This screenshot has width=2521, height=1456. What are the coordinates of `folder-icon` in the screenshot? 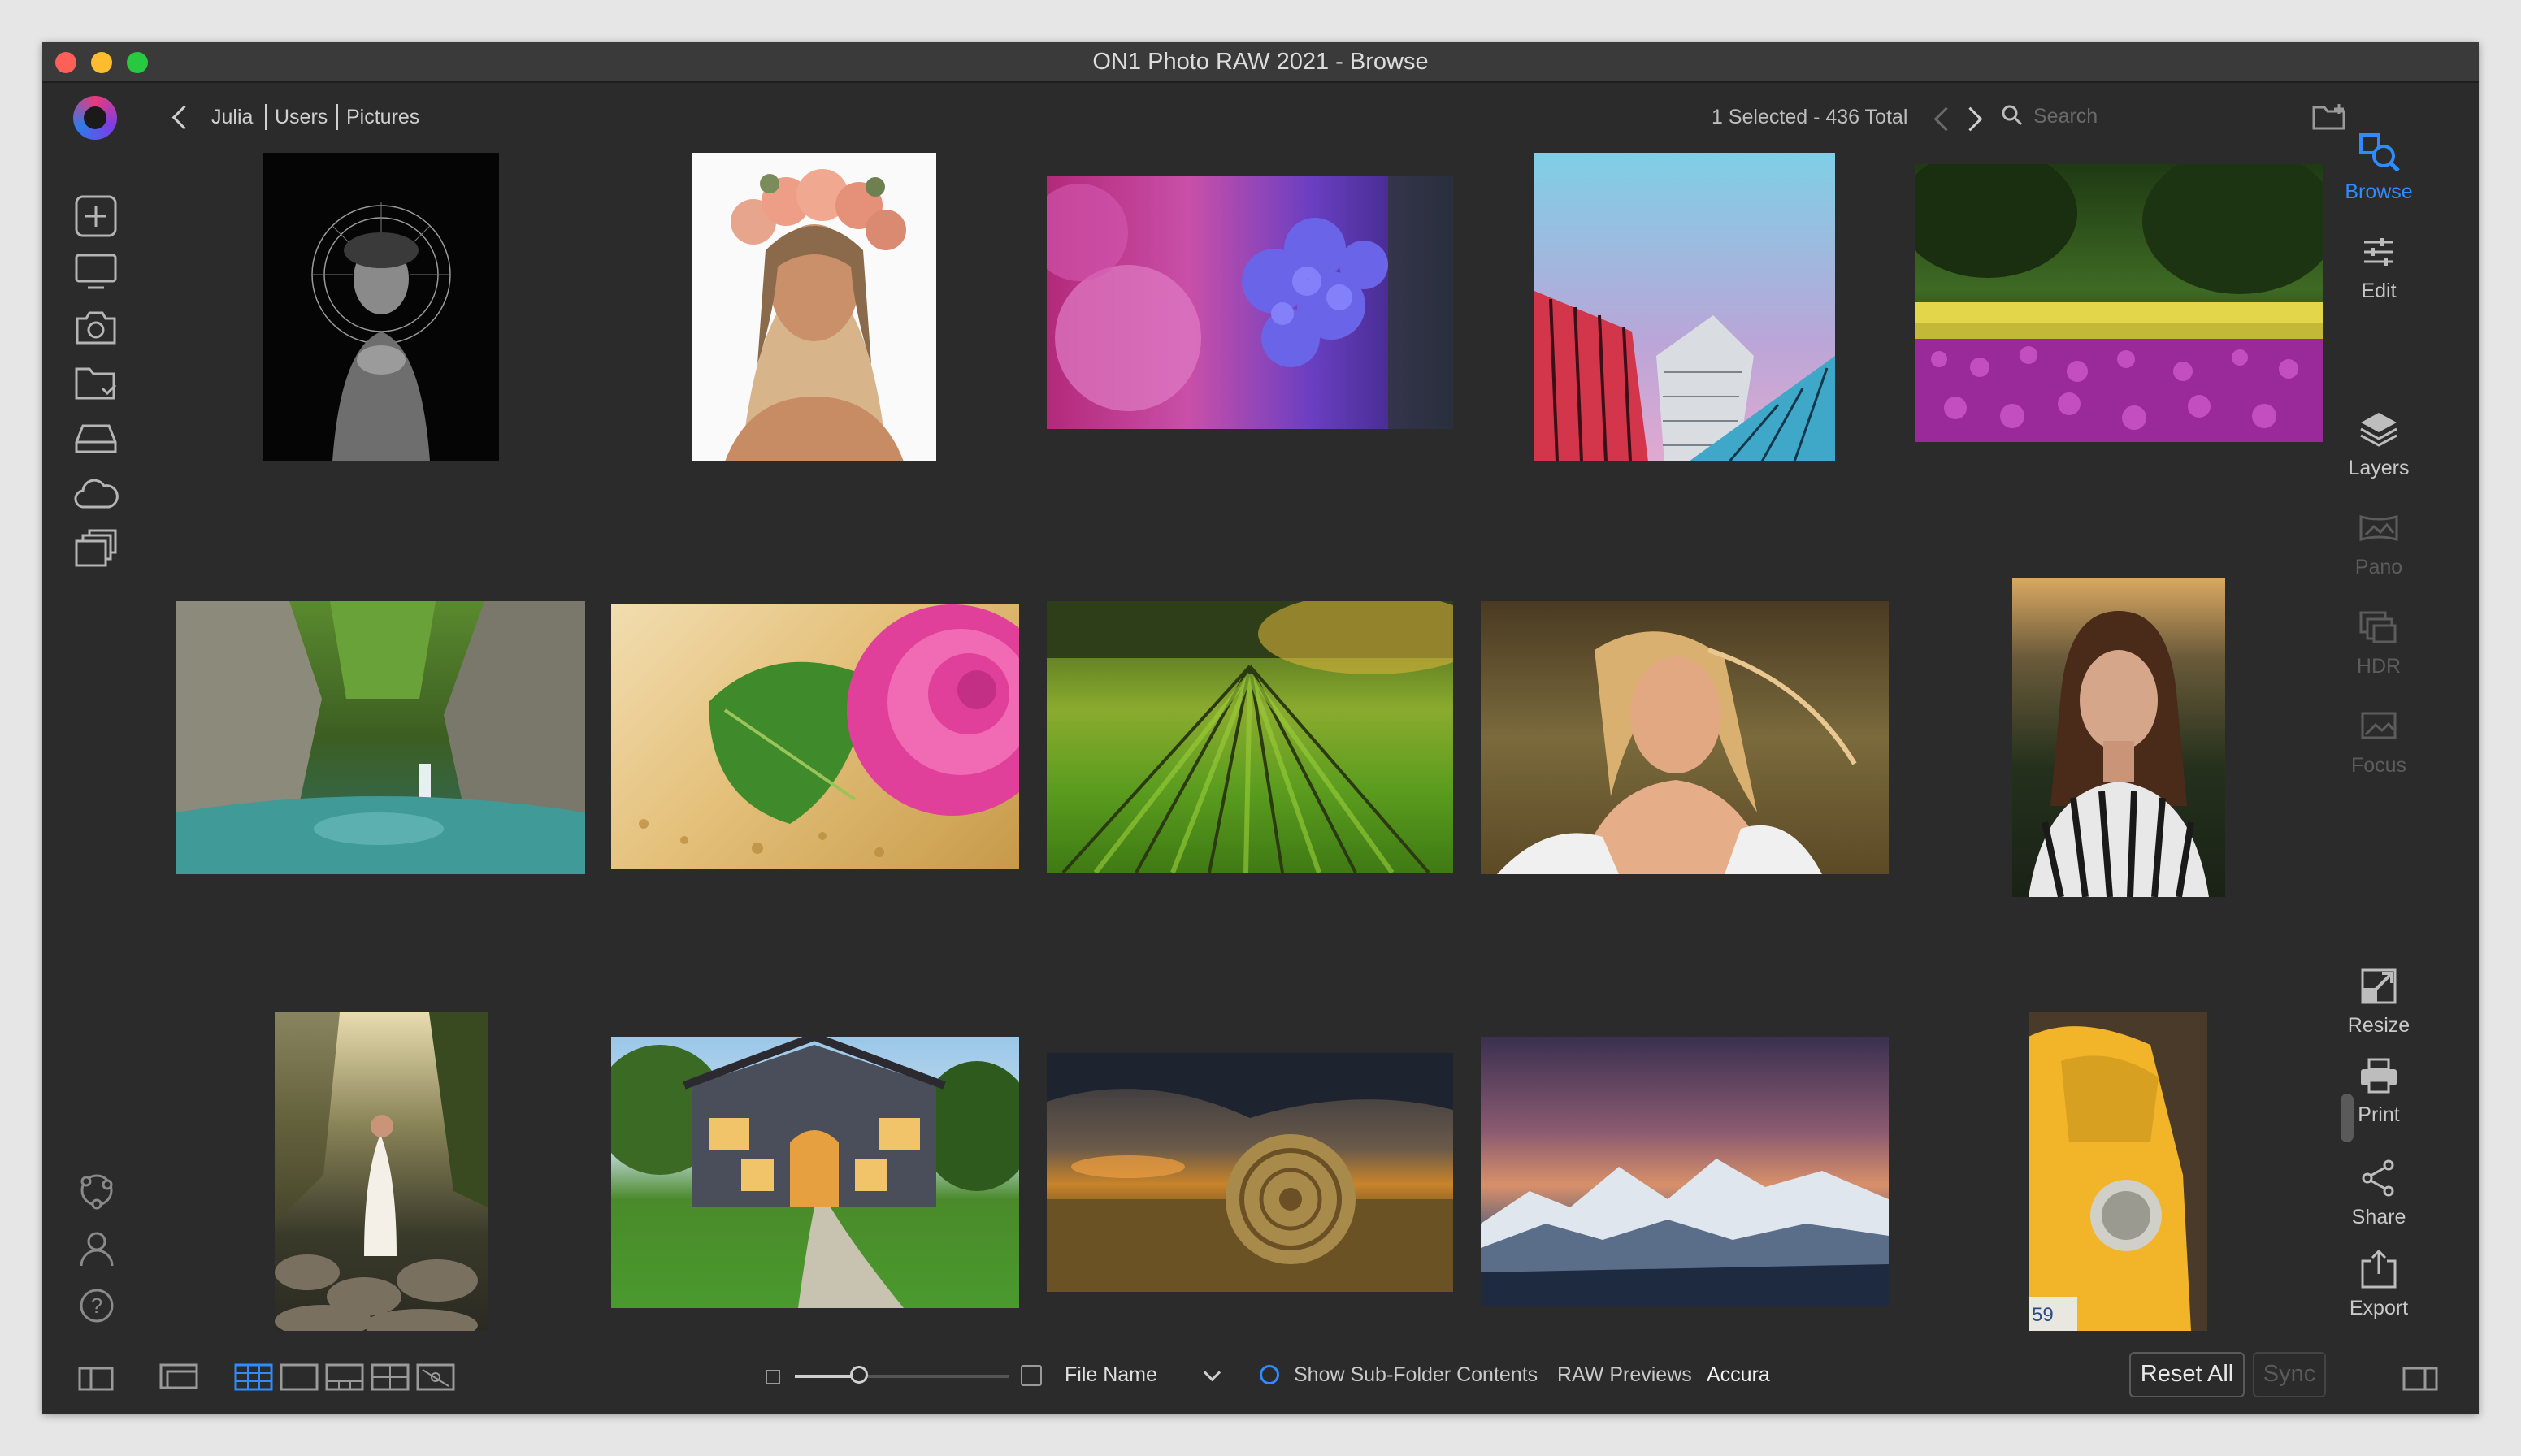 It's located at (96, 383).